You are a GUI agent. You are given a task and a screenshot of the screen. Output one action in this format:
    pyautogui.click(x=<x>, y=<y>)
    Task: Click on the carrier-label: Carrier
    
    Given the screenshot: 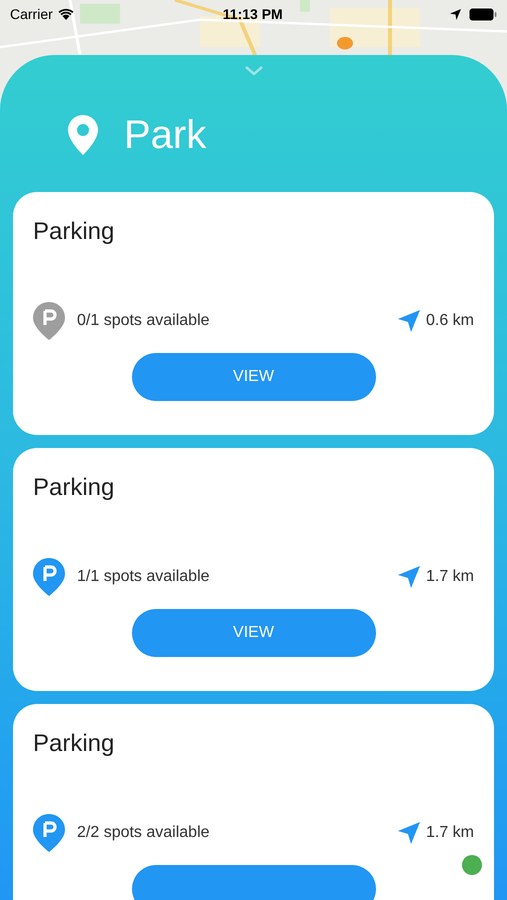 What is the action you would take?
    pyautogui.click(x=31, y=14)
    